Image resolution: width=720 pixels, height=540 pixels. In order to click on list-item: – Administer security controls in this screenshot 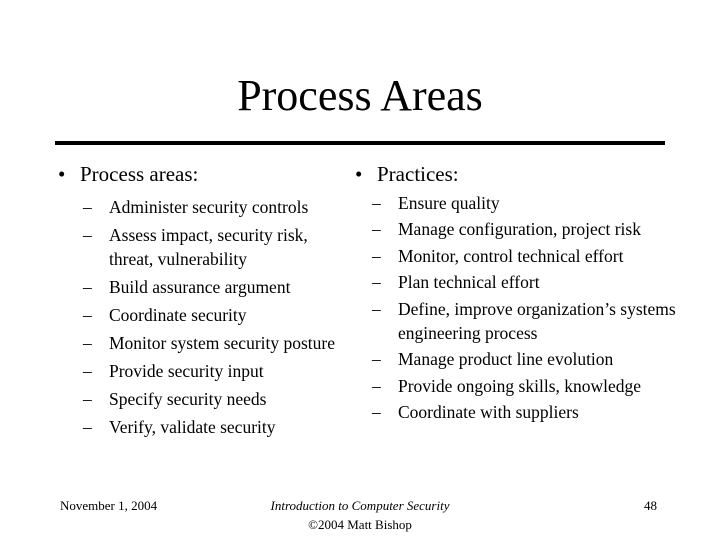, I will do `click(196, 207)`.